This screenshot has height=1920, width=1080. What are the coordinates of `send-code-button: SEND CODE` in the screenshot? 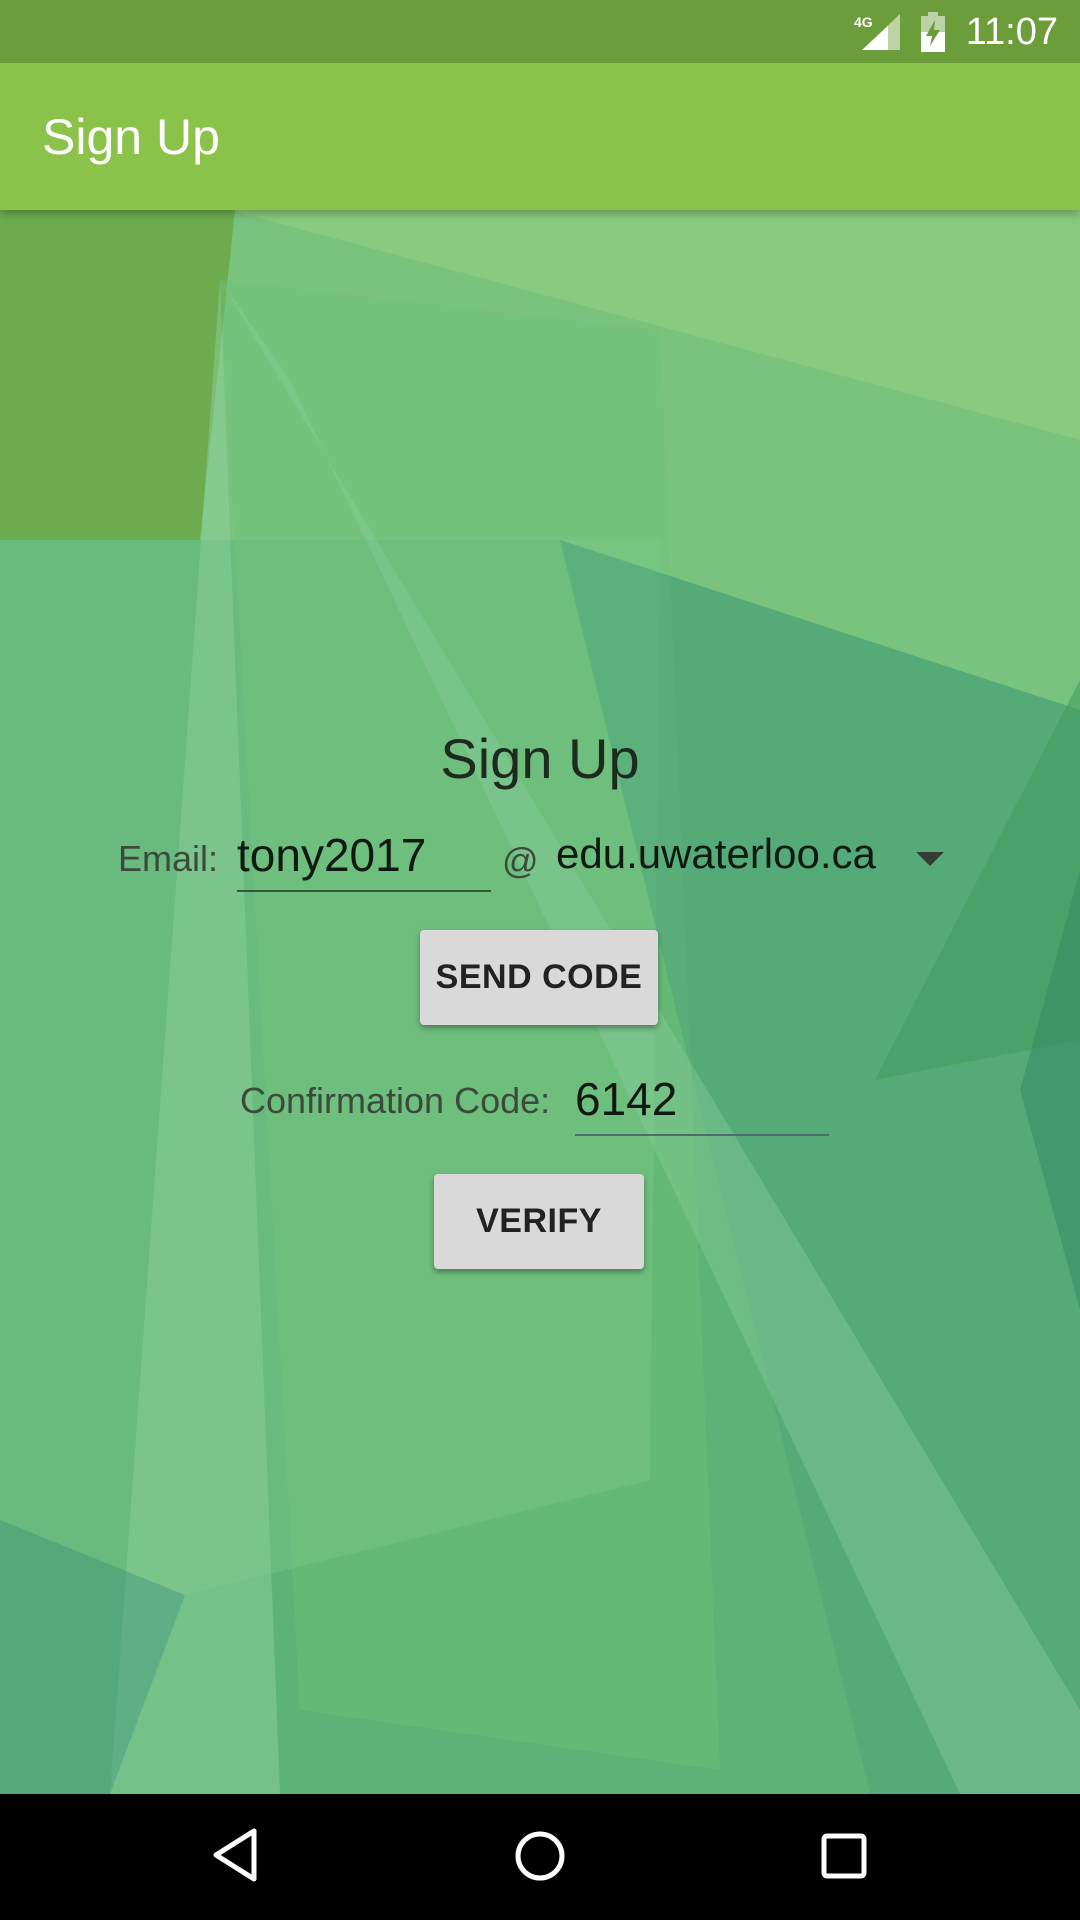 It's located at (539, 977).